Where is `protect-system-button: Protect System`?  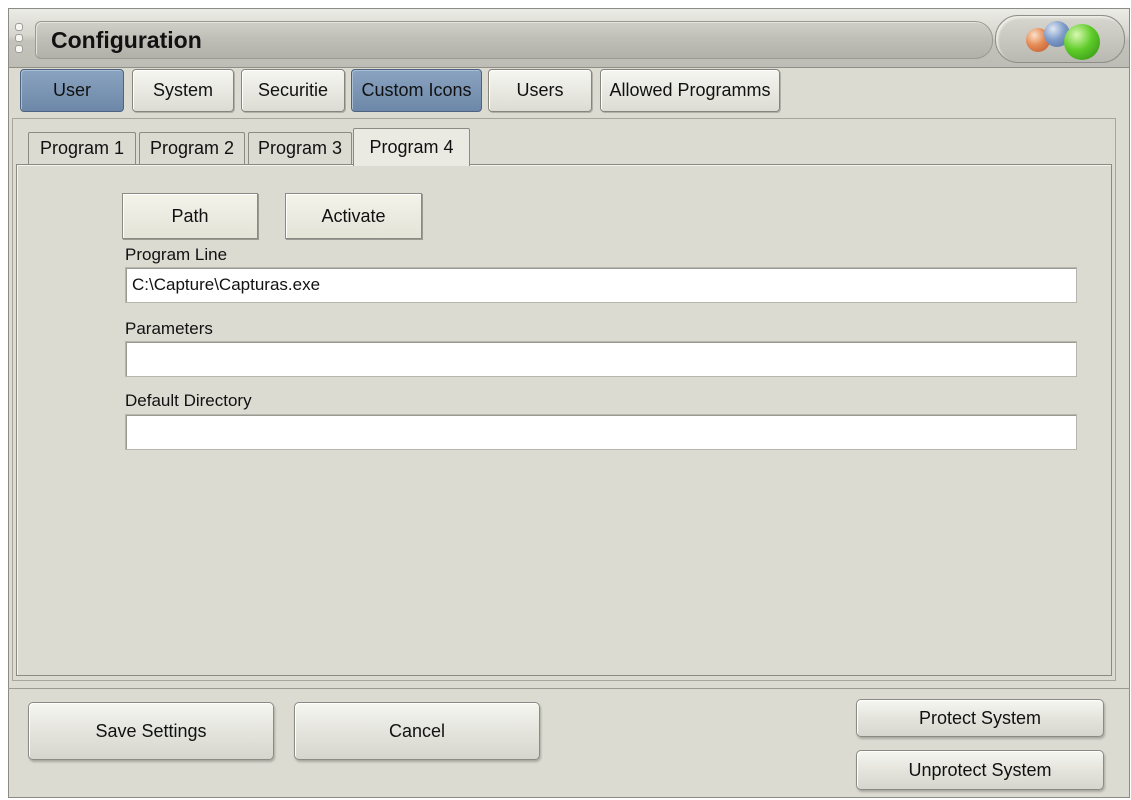 protect-system-button: Protect System is located at coordinates (980, 718).